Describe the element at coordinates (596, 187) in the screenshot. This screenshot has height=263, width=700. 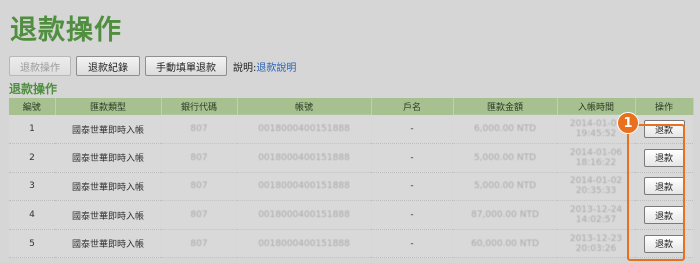
I see `cell-time: 2014-01-02 20:35:33` at that location.